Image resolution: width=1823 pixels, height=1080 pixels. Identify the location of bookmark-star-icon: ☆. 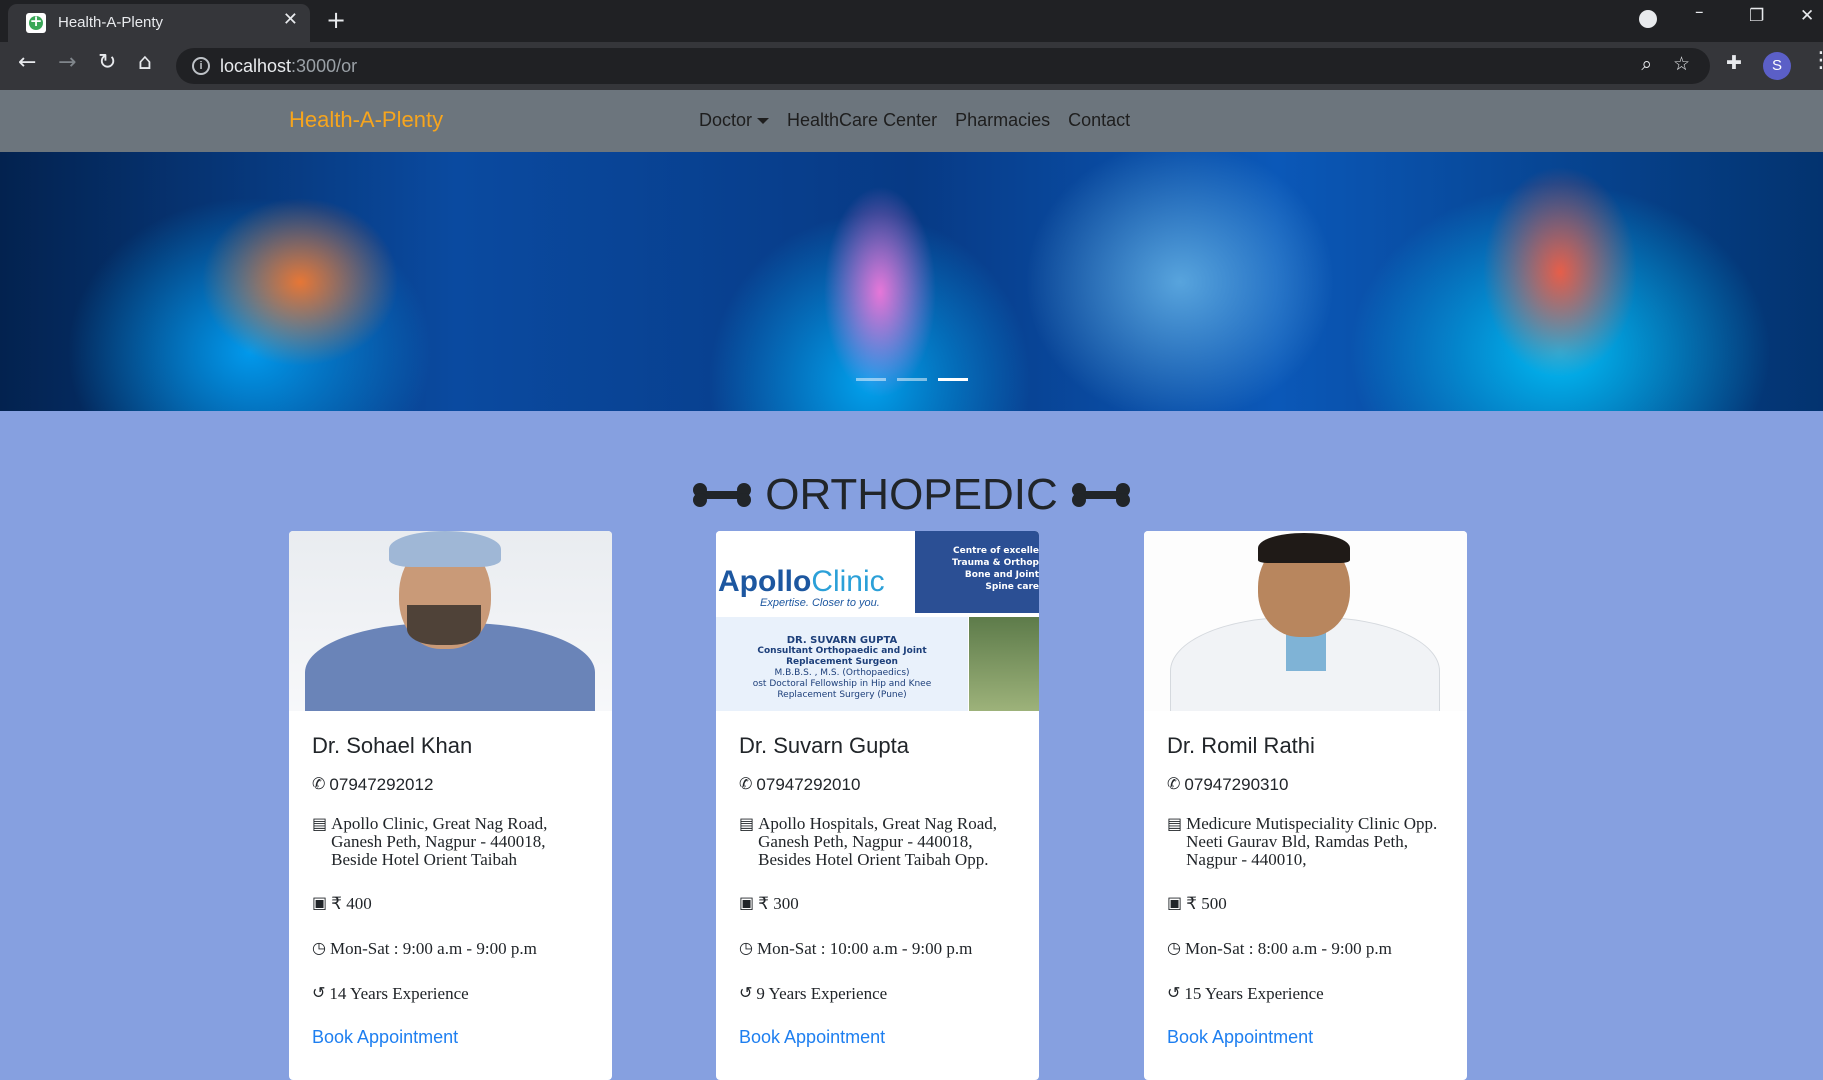
(1681, 64).